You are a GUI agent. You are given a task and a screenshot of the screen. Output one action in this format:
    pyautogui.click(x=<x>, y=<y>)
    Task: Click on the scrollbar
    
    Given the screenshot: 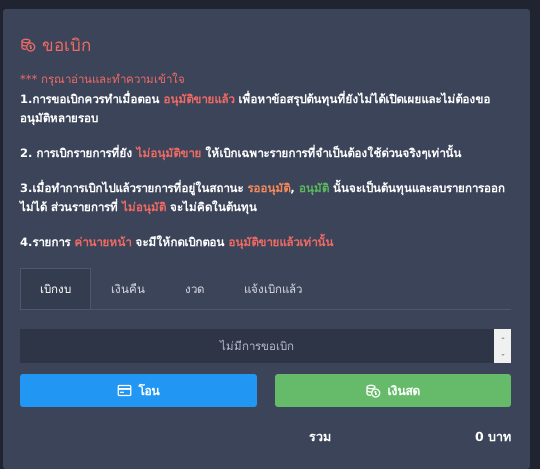 What is the action you would take?
    pyautogui.click(x=502, y=346)
    